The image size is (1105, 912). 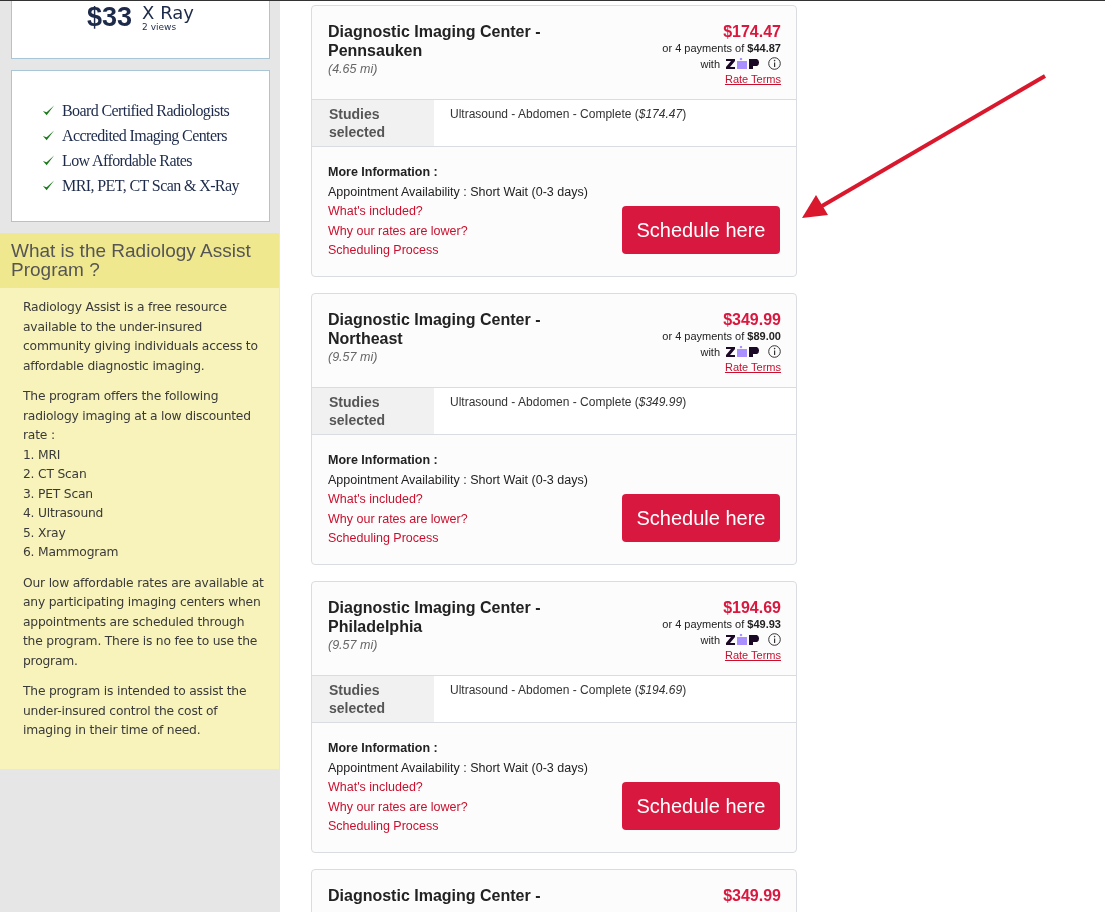 What do you see at coordinates (127, 160) in the screenshot?
I see `feature-text: Low Affordable Rates` at bounding box center [127, 160].